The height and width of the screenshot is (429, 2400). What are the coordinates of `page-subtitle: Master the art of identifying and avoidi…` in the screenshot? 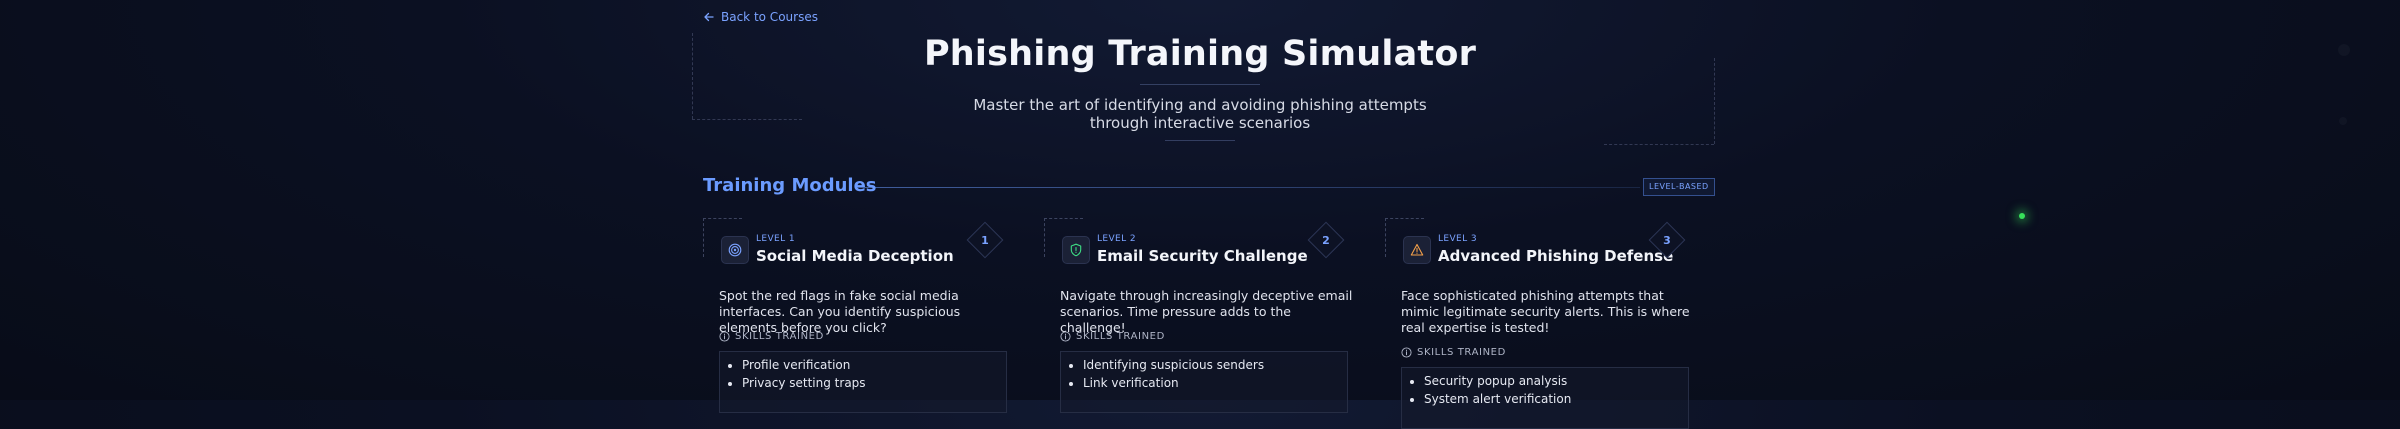 It's located at (1200, 114).